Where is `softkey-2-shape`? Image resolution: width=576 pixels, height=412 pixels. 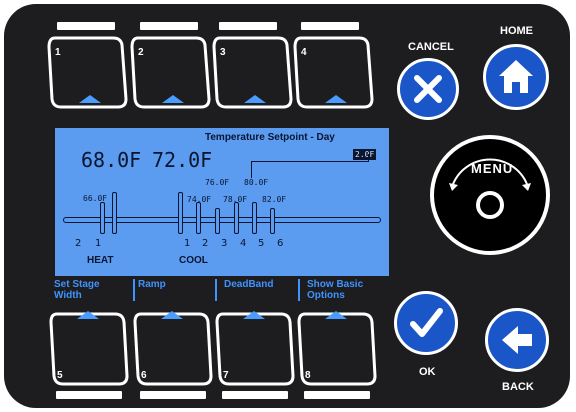 softkey-2-shape is located at coordinates (170, 72).